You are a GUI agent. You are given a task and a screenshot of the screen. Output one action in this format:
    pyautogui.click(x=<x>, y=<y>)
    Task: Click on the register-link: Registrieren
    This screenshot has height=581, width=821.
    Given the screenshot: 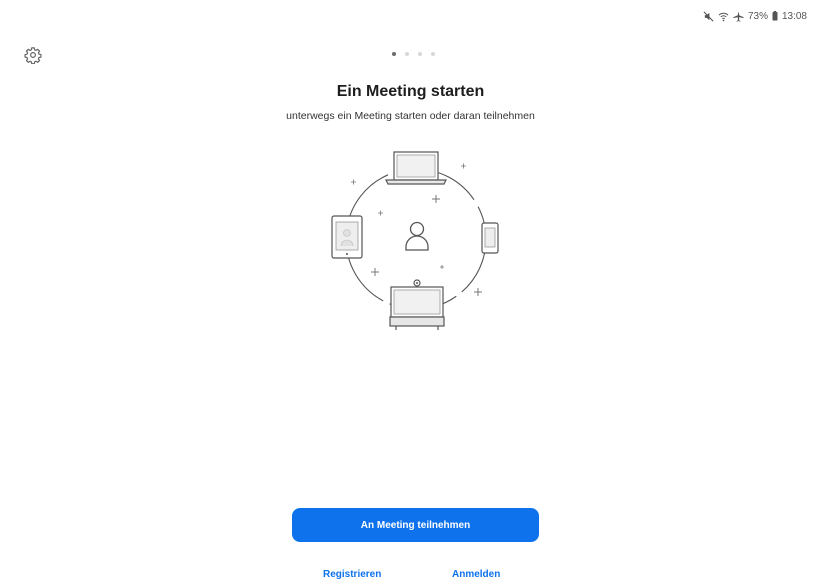 What is the action you would take?
    pyautogui.click(x=352, y=574)
    